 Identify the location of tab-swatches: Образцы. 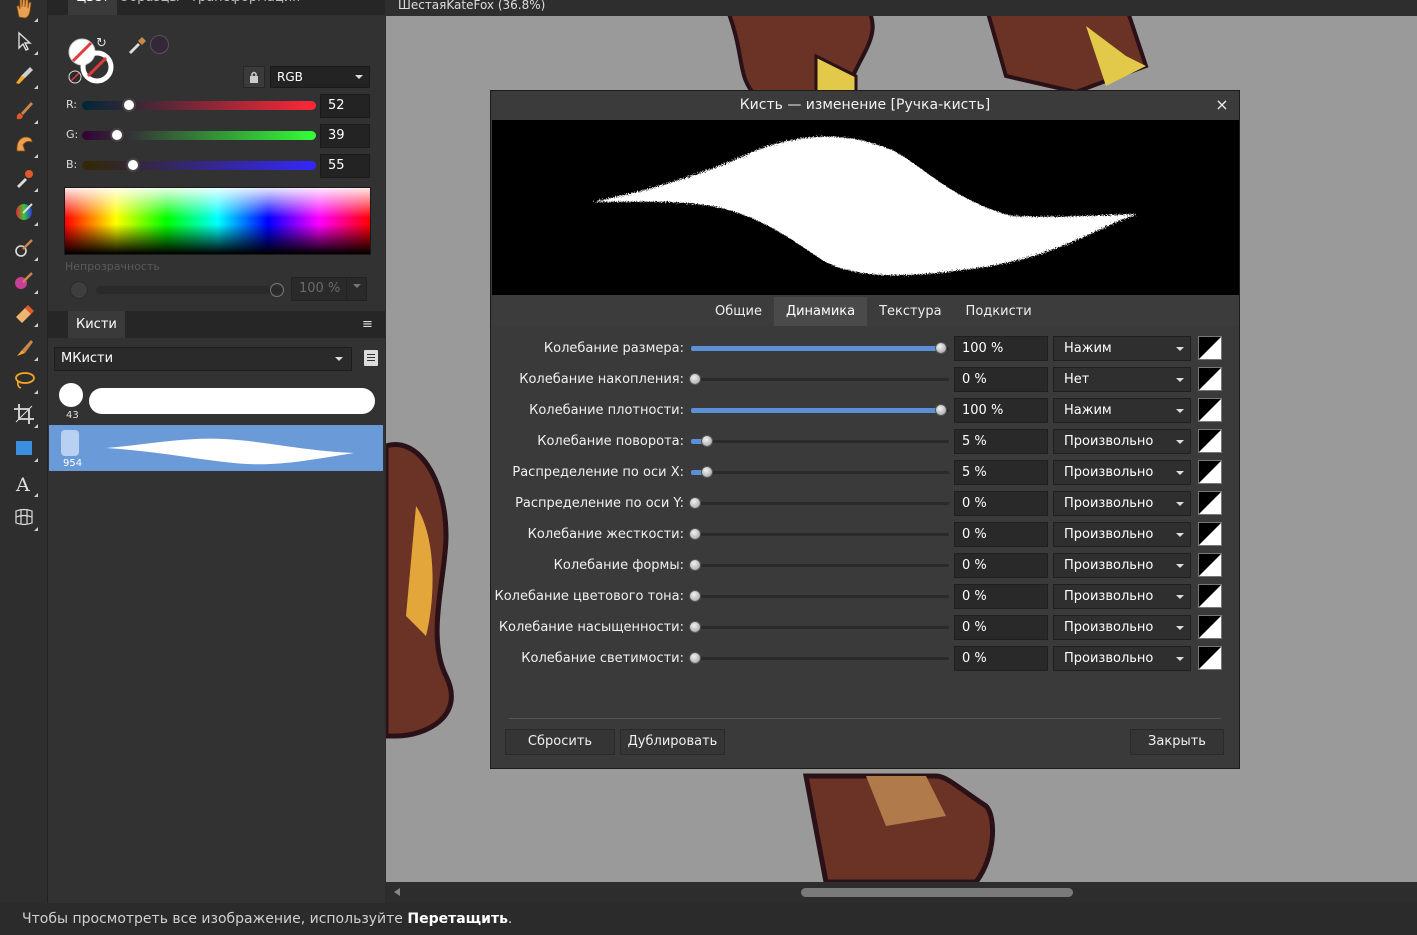
(149, 7).